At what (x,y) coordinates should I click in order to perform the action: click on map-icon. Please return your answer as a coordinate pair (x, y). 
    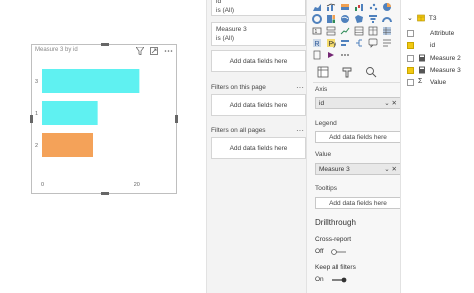
    Looking at the image, I should click on (345, 19).